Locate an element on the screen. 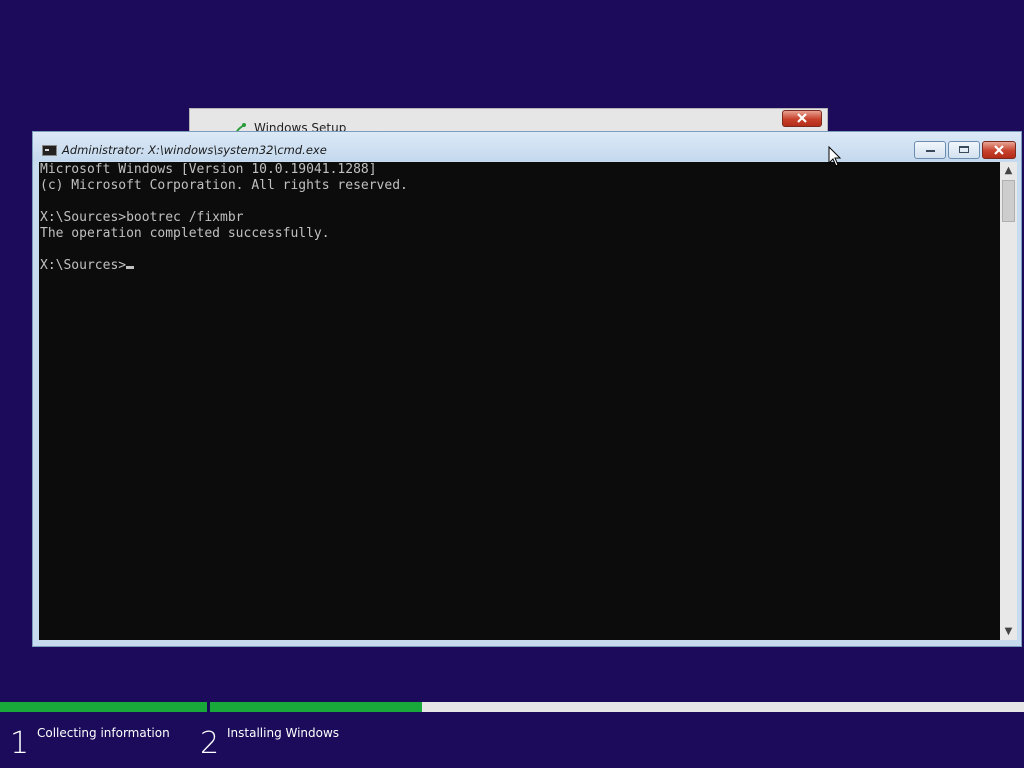 This screenshot has height=768, width=1024. step-label-2: Installing Windows is located at coordinates (283, 733).